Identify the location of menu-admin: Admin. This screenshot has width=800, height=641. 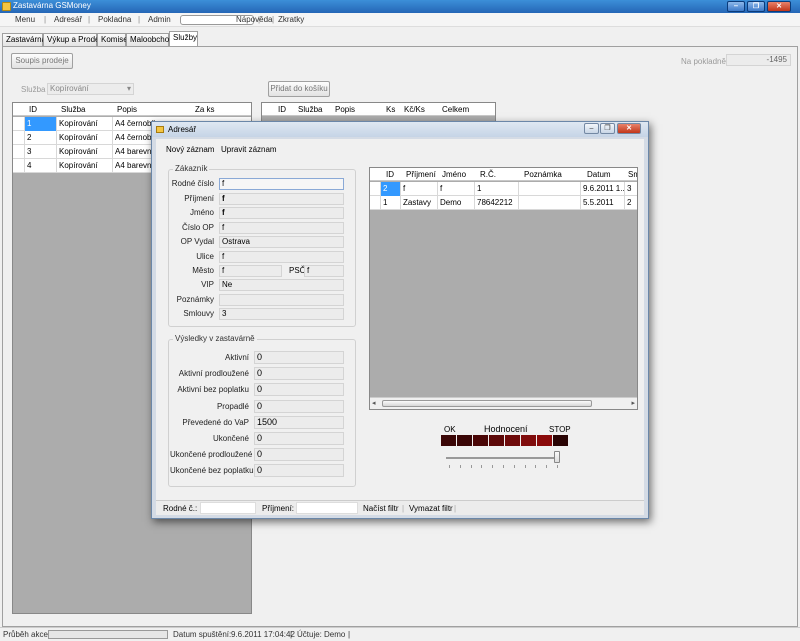
(159, 19).